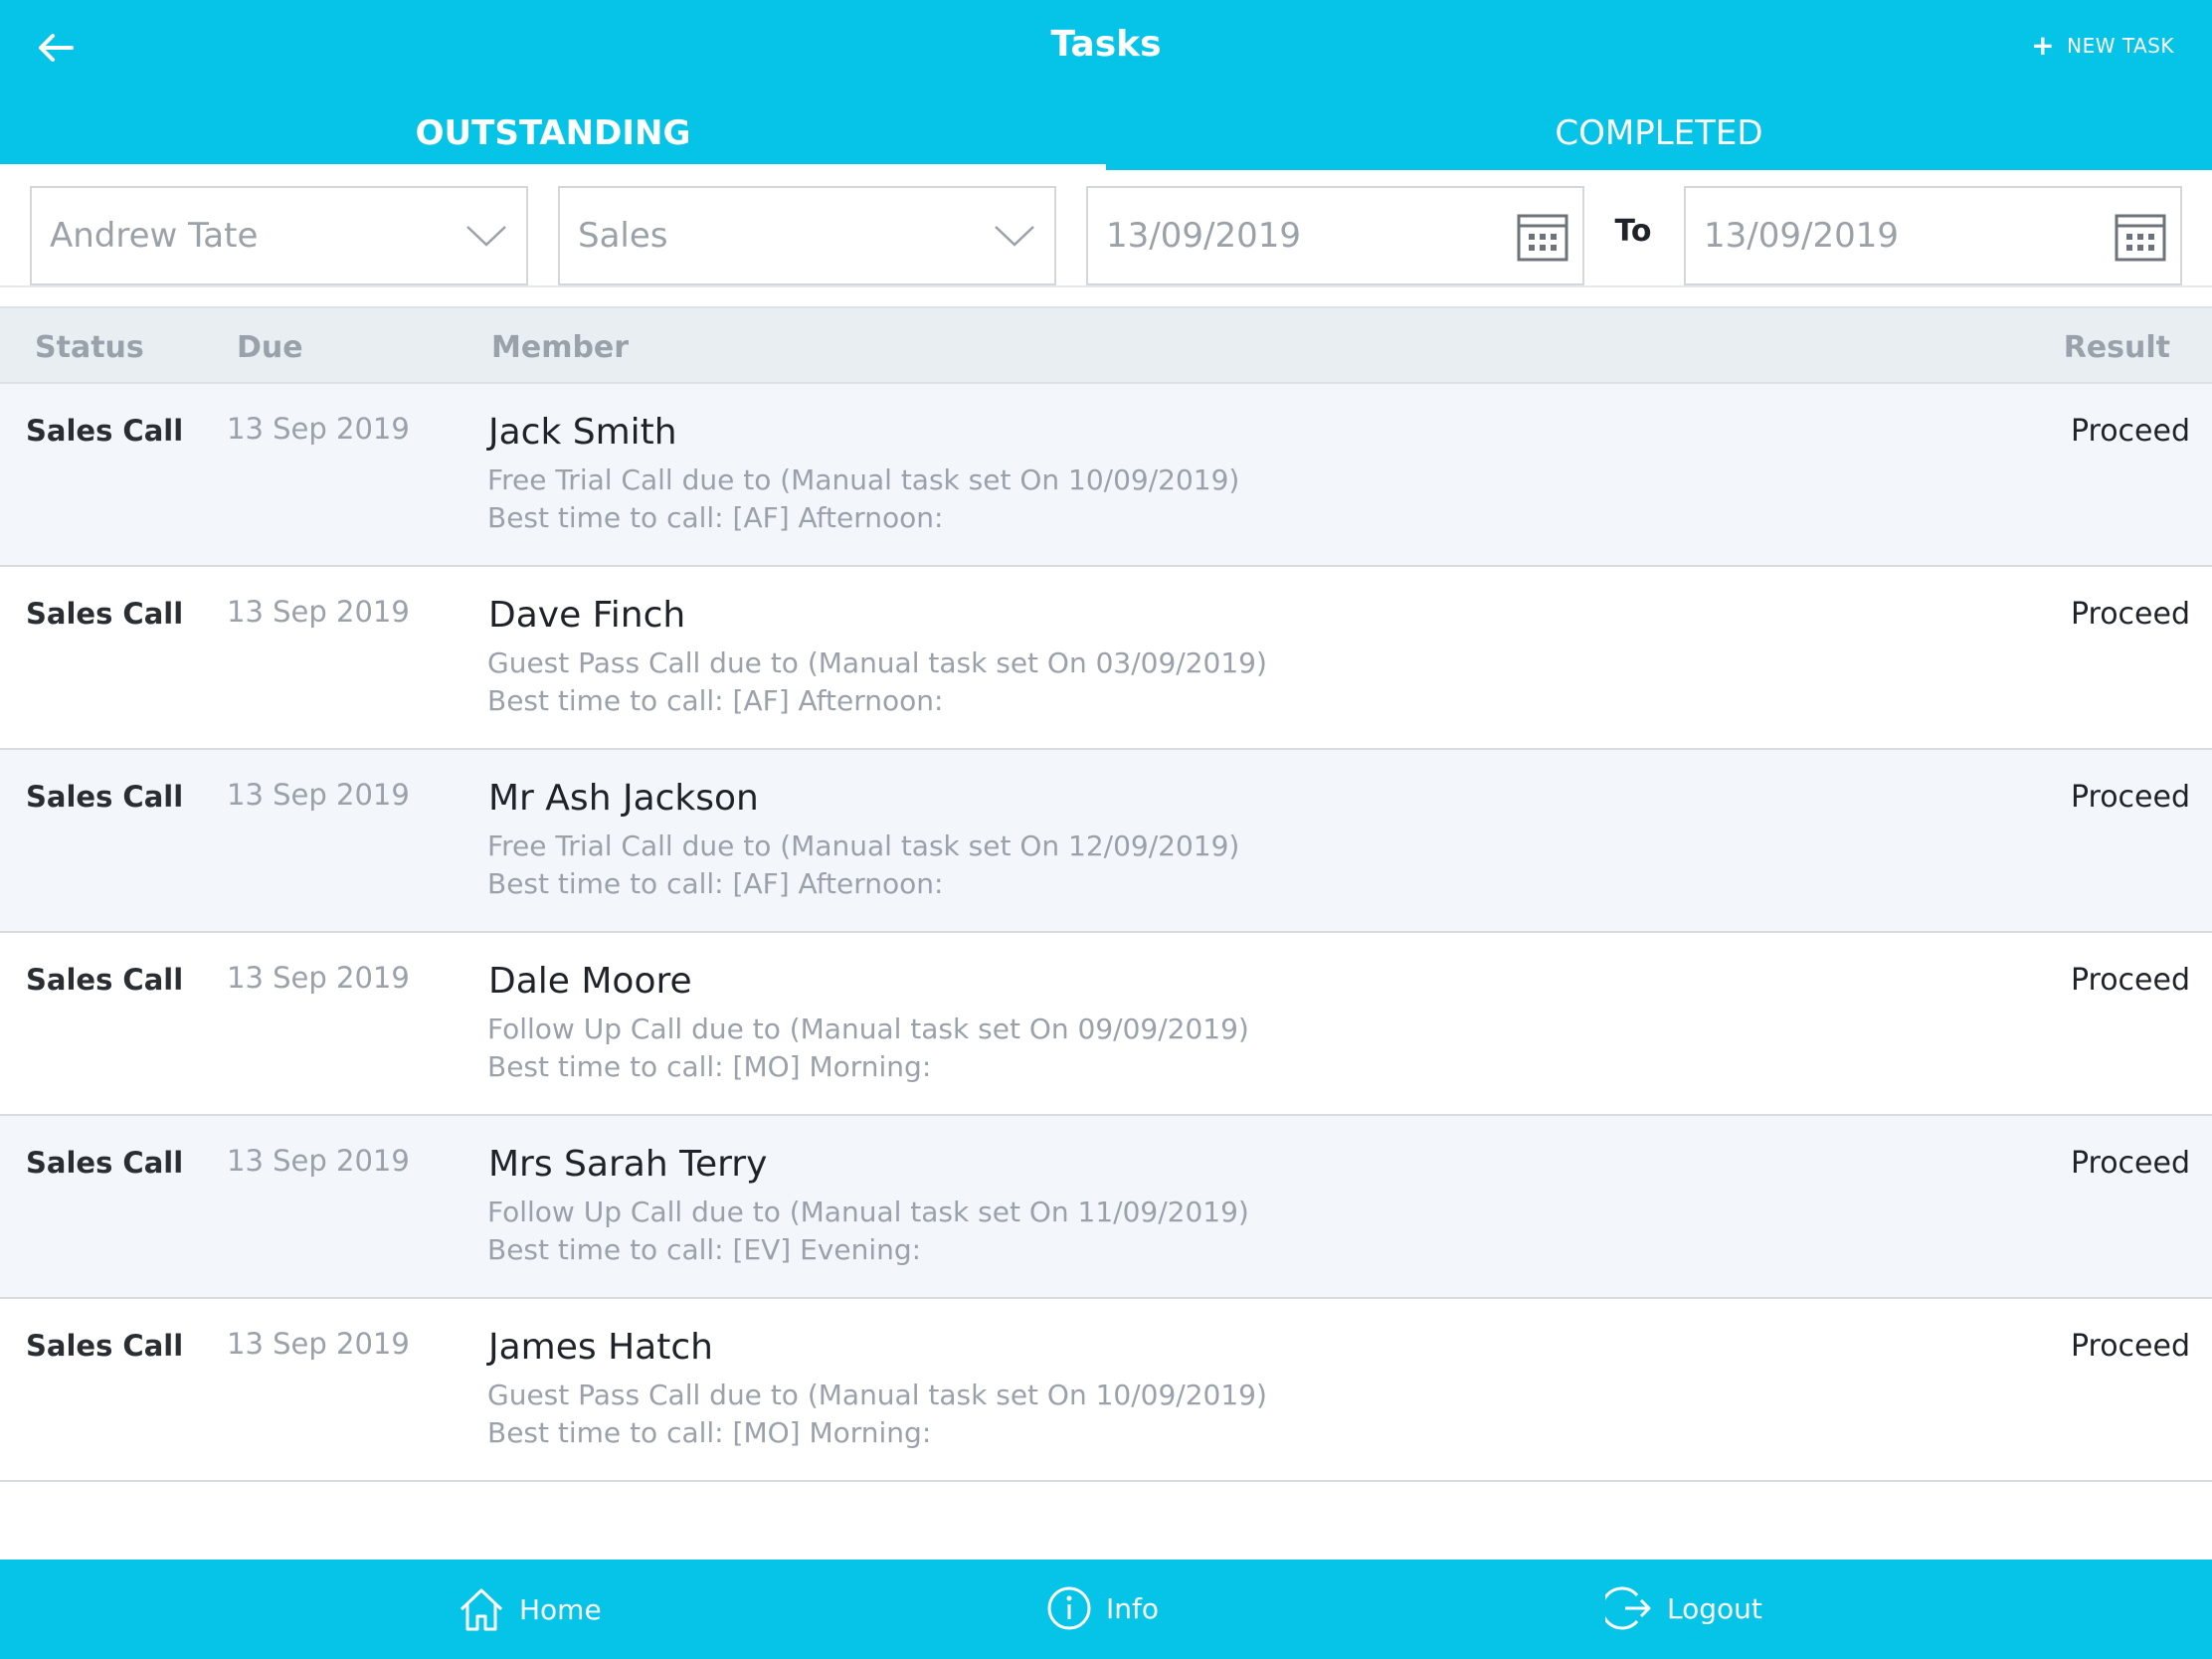  What do you see at coordinates (1106, 345) in the screenshot?
I see `table-header: Status Due Member Result` at bounding box center [1106, 345].